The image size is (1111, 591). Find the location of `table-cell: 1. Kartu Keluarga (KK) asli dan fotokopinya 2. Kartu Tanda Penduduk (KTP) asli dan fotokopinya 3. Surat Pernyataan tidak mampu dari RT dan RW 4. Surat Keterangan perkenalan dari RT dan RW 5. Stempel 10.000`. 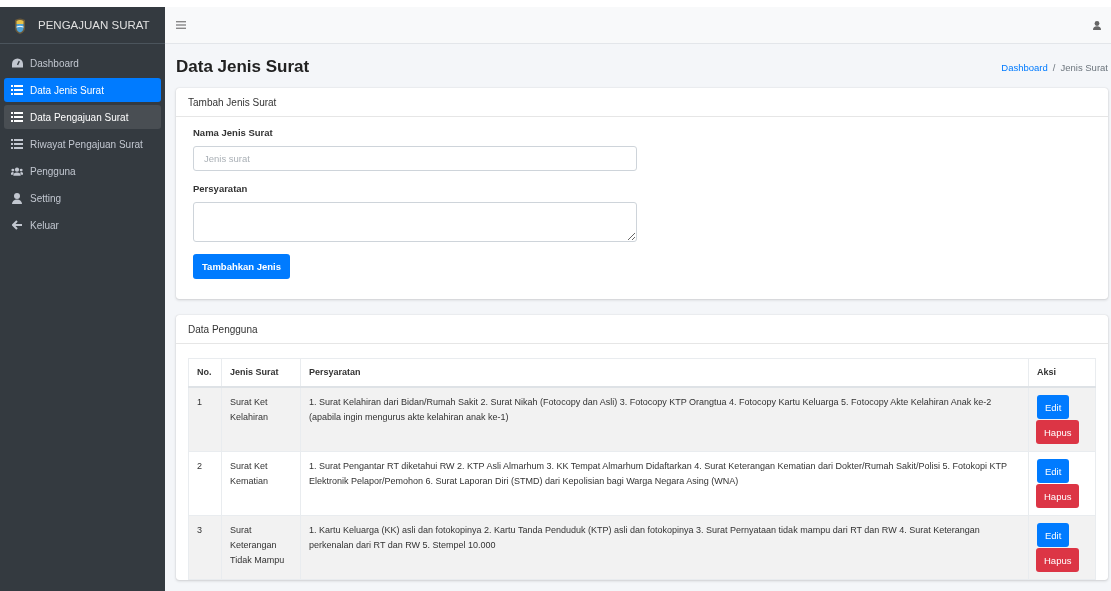

table-cell: 1. Kartu Keluarga (KK) asli dan fotokopinya 2. Kartu Tanda Penduduk (KTP) asli dan fotokopinya 3. Surat Pernyataan tidak mampu dari RT dan RW 4. Surat Keterangan perkenalan dari RT dan RW 5. Stempel 10.000 is located at coordinates (664, 547).